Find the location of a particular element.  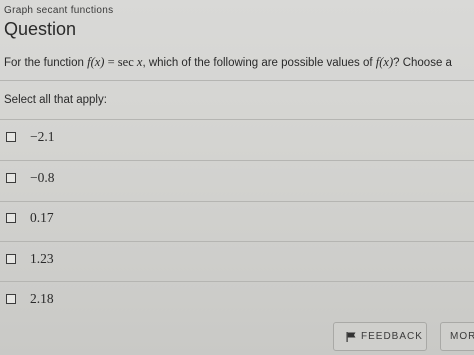

flag-icon is located at coordinates (351, 337).